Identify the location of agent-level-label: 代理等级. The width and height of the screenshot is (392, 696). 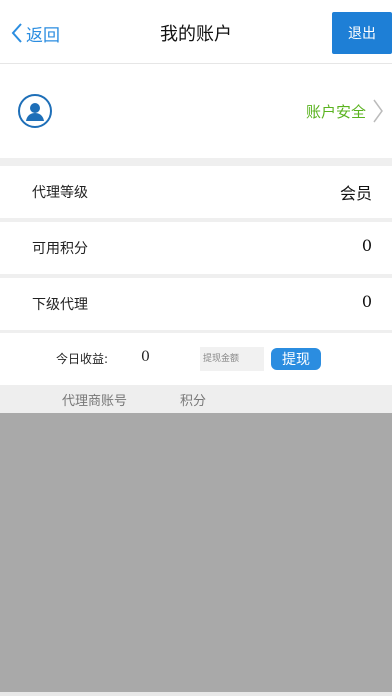
(60, 193).